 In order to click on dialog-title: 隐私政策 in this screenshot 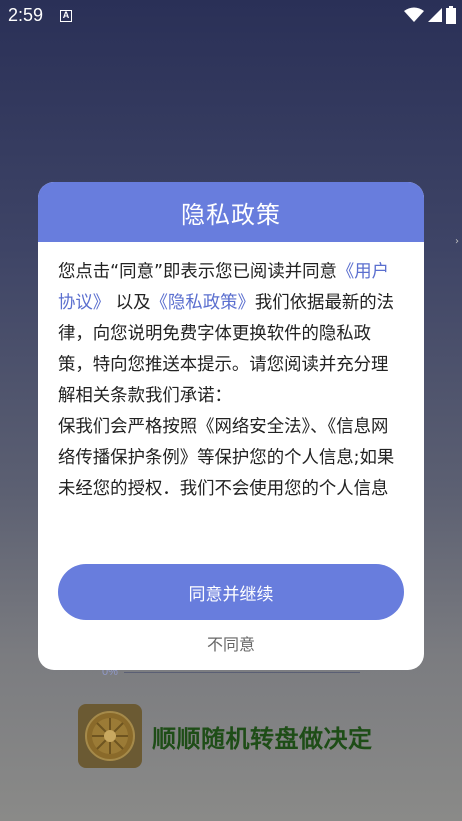, I will do `click(231, 214)`.